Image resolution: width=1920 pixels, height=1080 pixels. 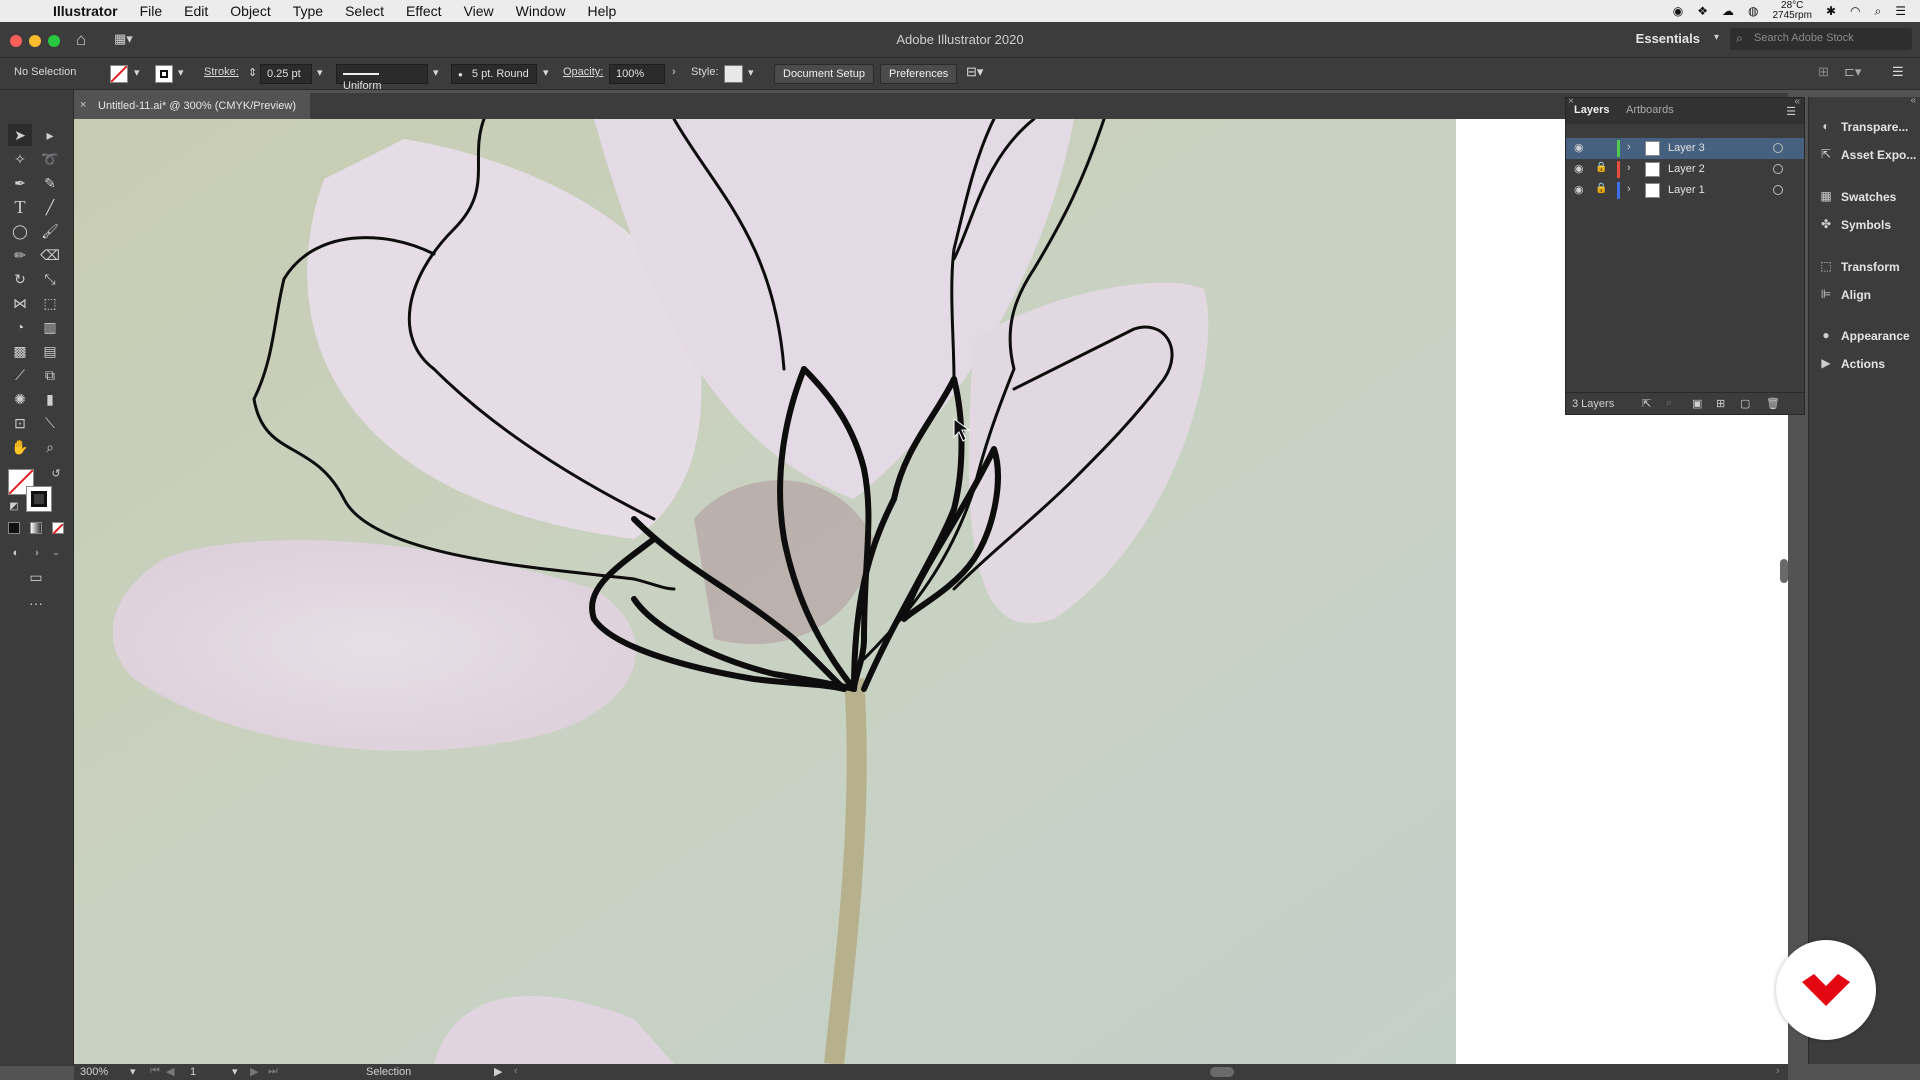 I want to click on free-transform-tool-icon: ⬚, so click(x=50, y=303).